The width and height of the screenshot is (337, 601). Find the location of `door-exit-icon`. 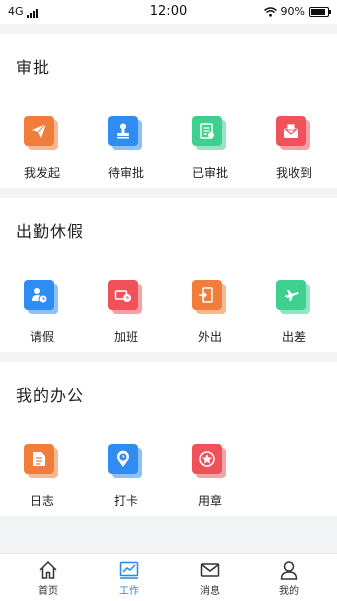

door-exit-icon is located at coordinates (207, 295).